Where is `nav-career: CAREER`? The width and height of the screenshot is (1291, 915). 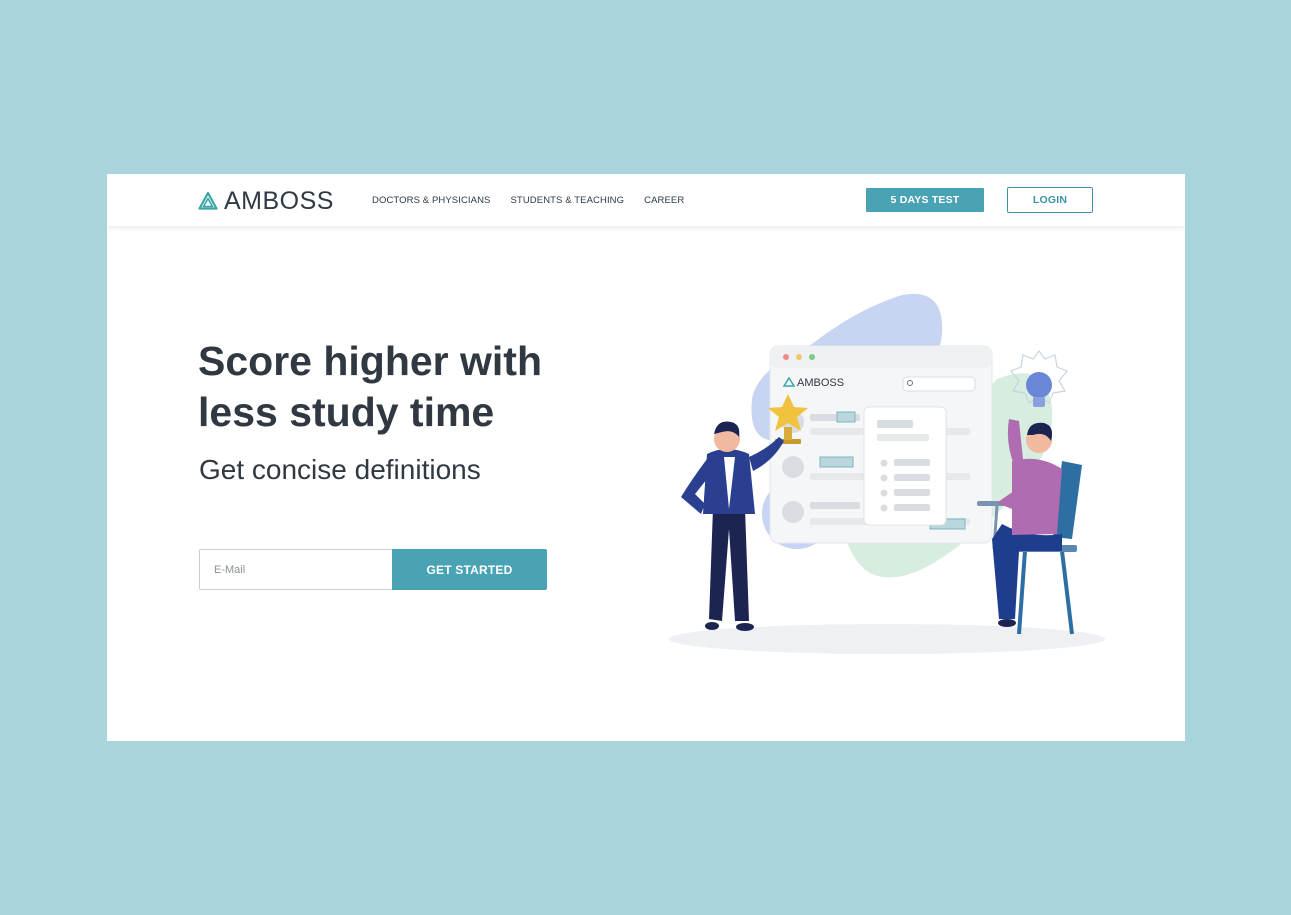
nav-career: CAREER is located at coordinates (664, 200).